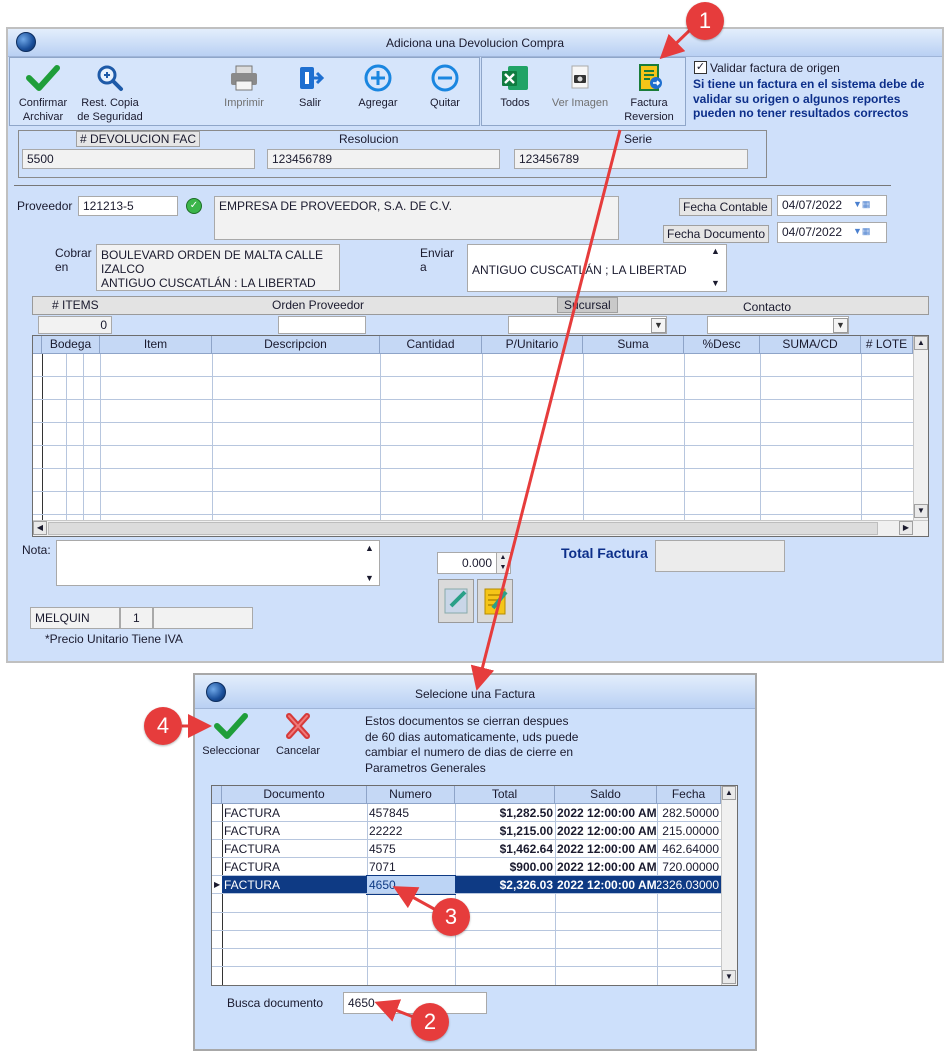 The width and height of the screenshot is (946, 1052). I want to click on callout-badge-4: 4, so click(163, 726).